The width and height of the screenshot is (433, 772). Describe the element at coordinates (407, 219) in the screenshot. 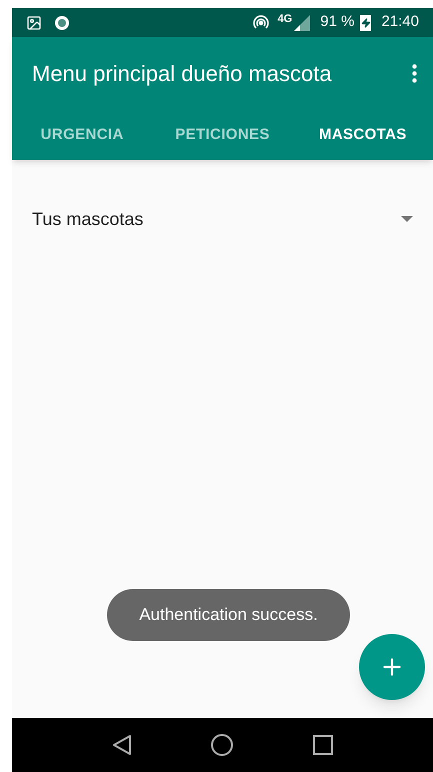

I see `caret-icon` at that location.